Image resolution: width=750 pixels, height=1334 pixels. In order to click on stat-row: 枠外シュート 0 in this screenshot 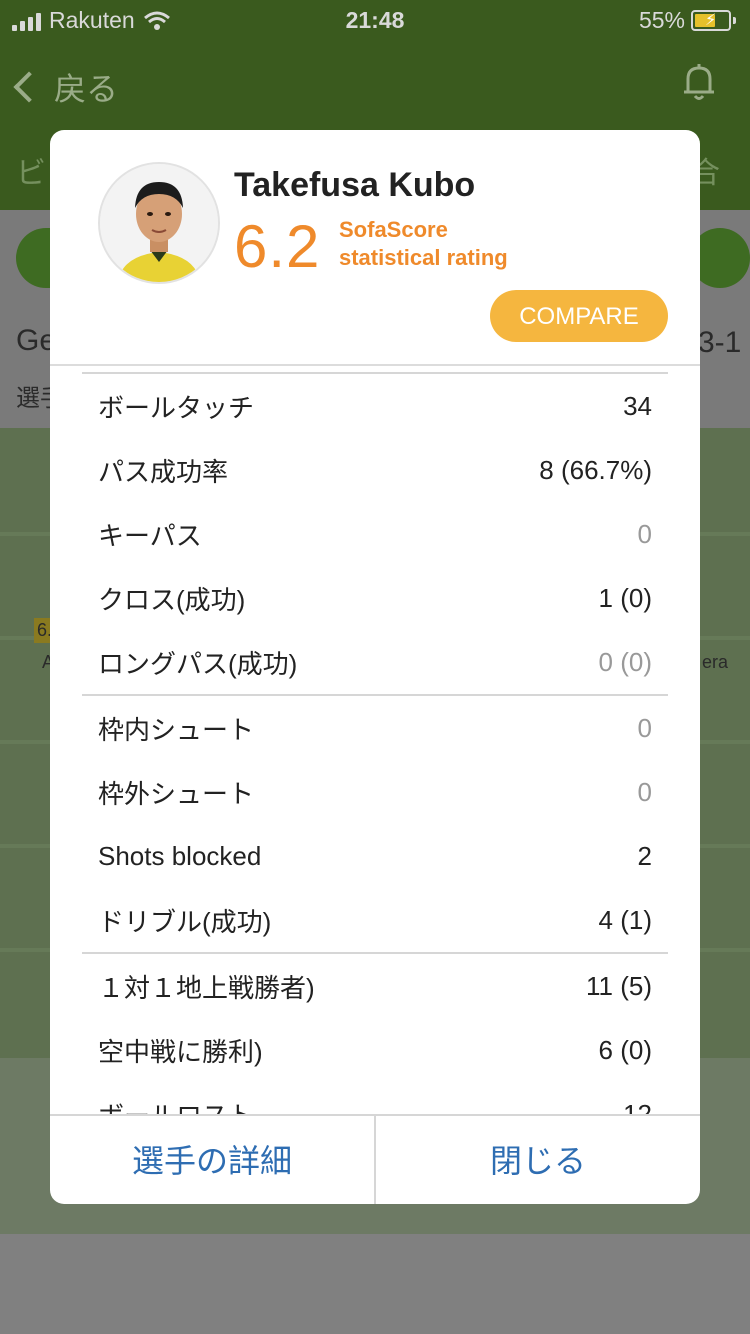, I will do `click(375, 792)`.